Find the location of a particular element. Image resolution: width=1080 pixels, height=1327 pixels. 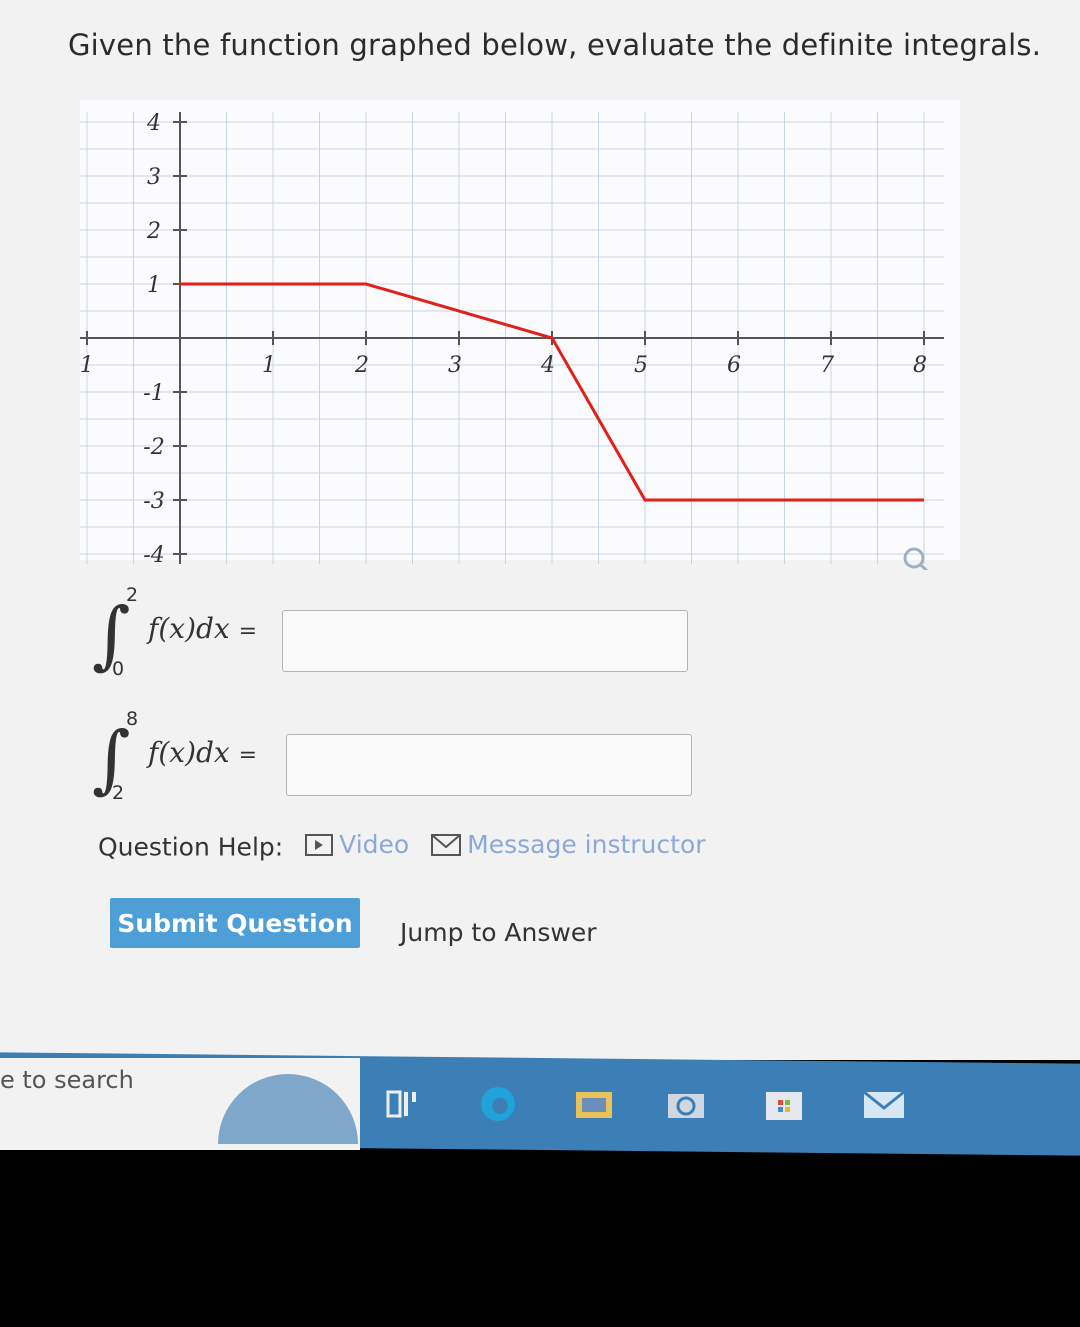

jump-to-answer-link: Jump to Answer is located at coordinates (498, 932).